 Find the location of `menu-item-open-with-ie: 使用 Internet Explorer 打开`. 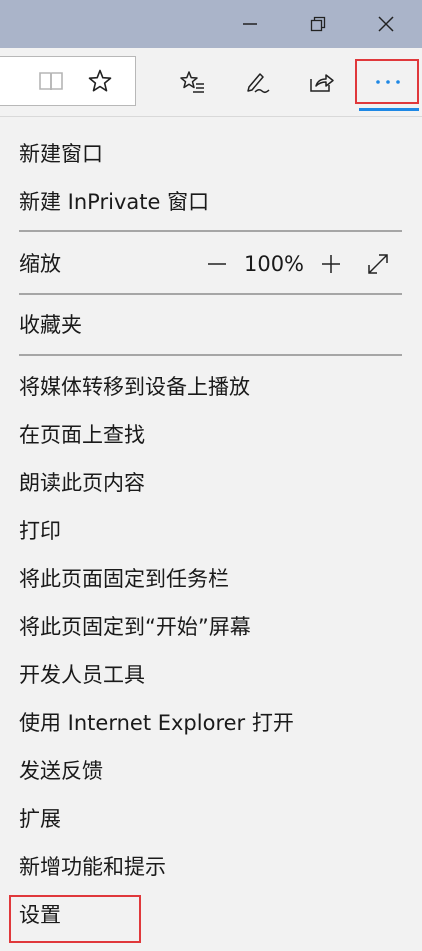

menu-item-open-with-ie: 使用 Internet Explorer 打开 is located at coordinates (156, 723).